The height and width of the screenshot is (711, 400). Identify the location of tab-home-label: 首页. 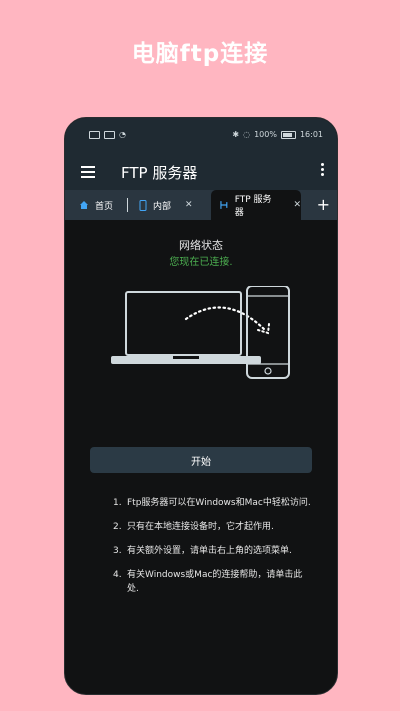
(104, 206).